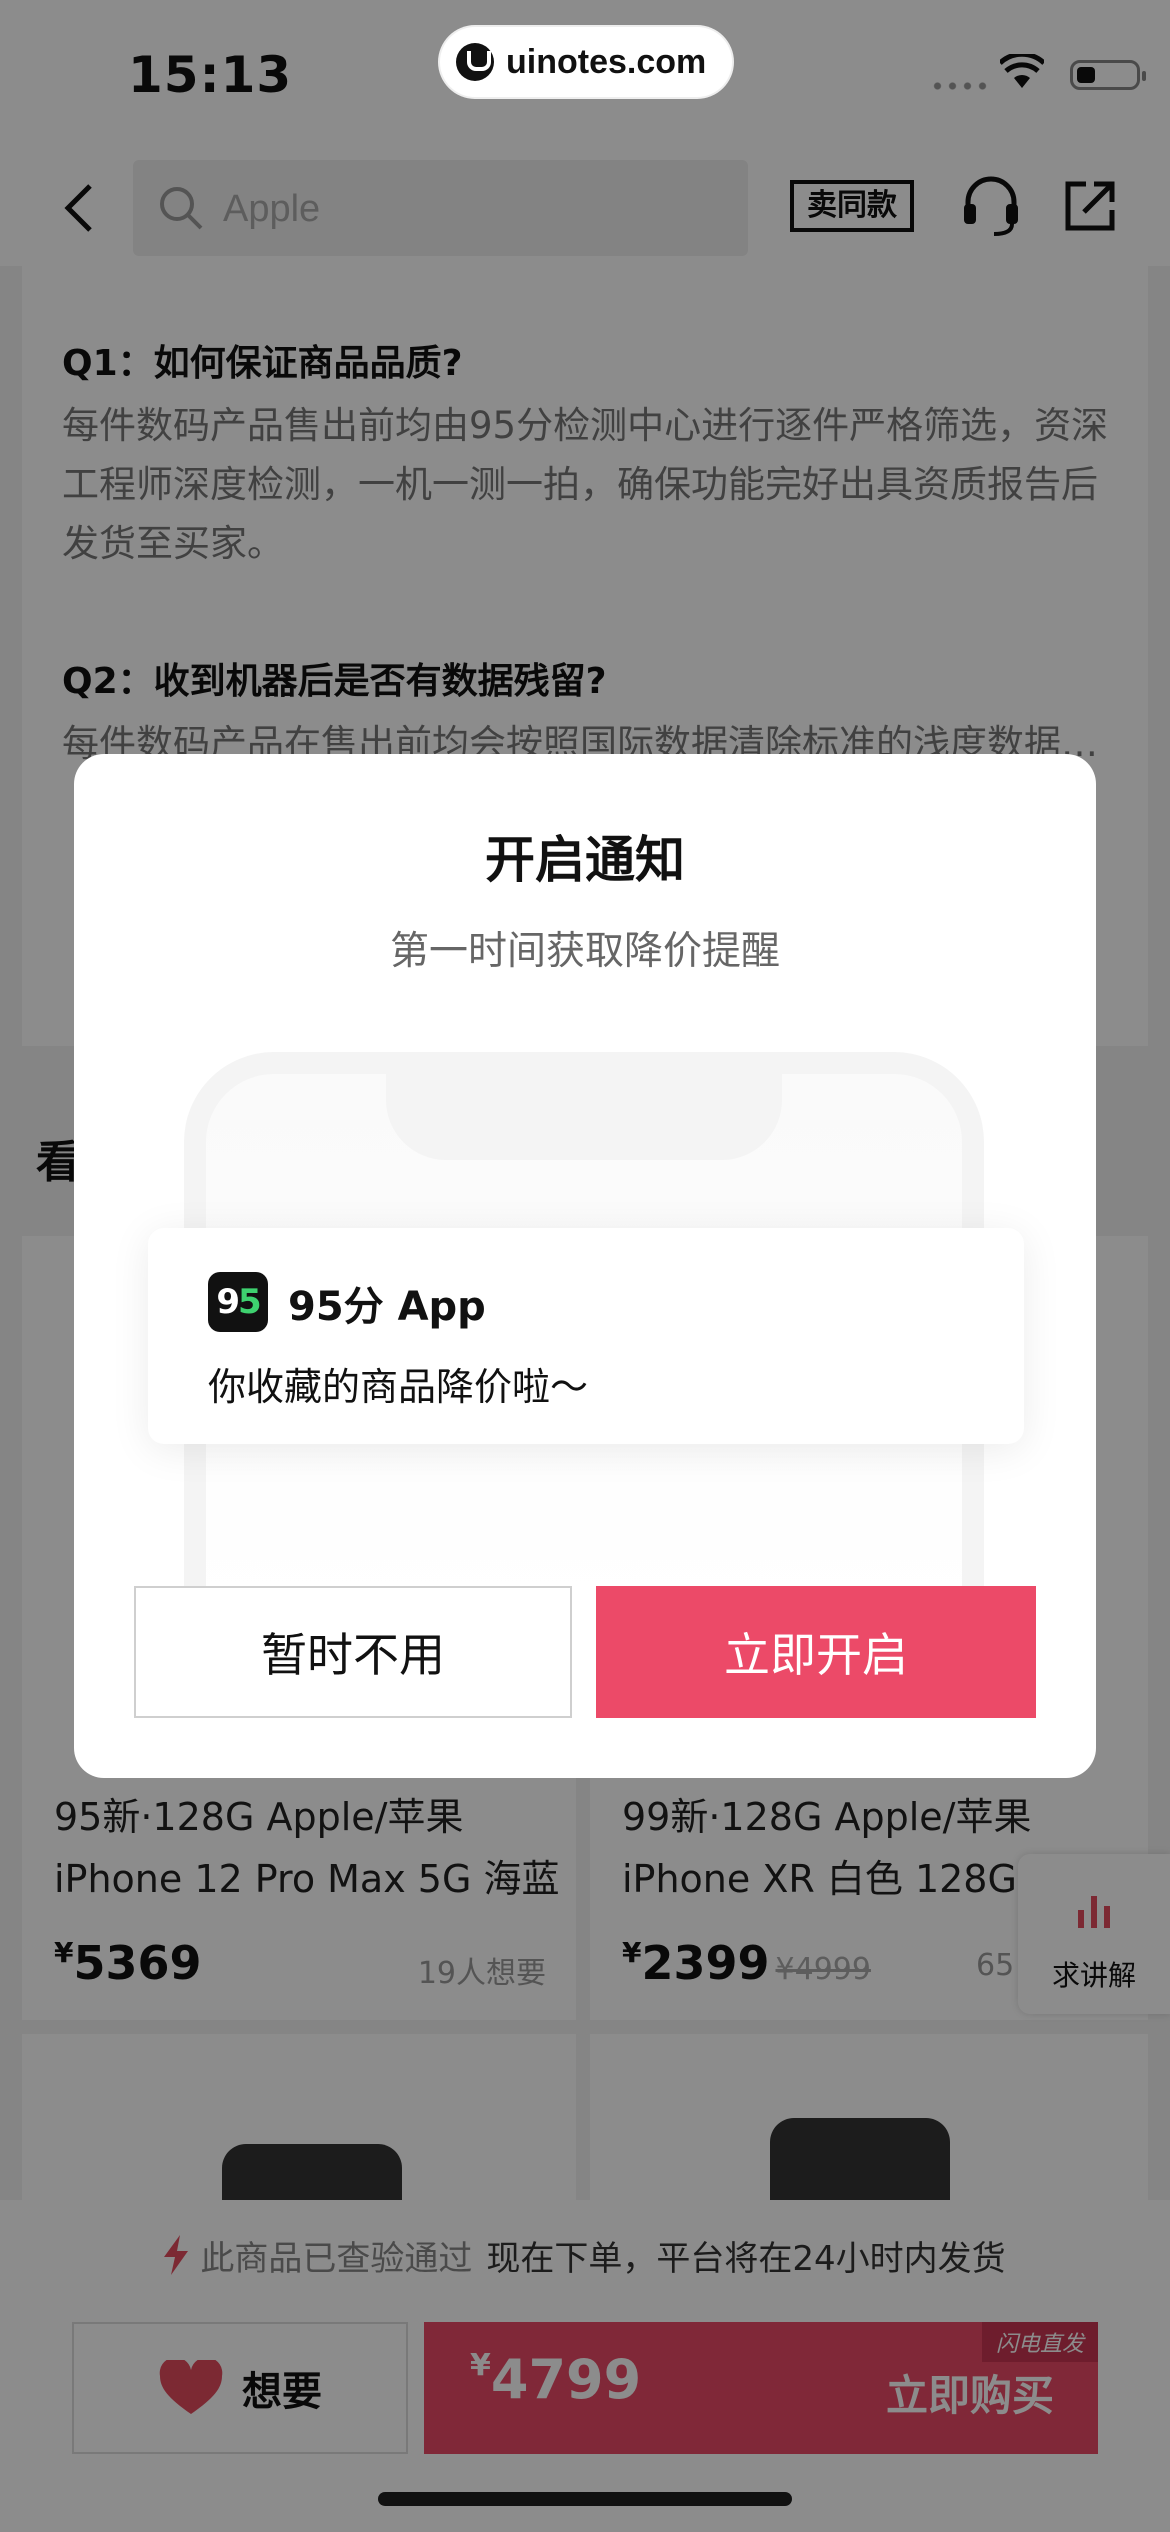  I want to click on watermark-badge: uinotes.com, so click(586, 62).